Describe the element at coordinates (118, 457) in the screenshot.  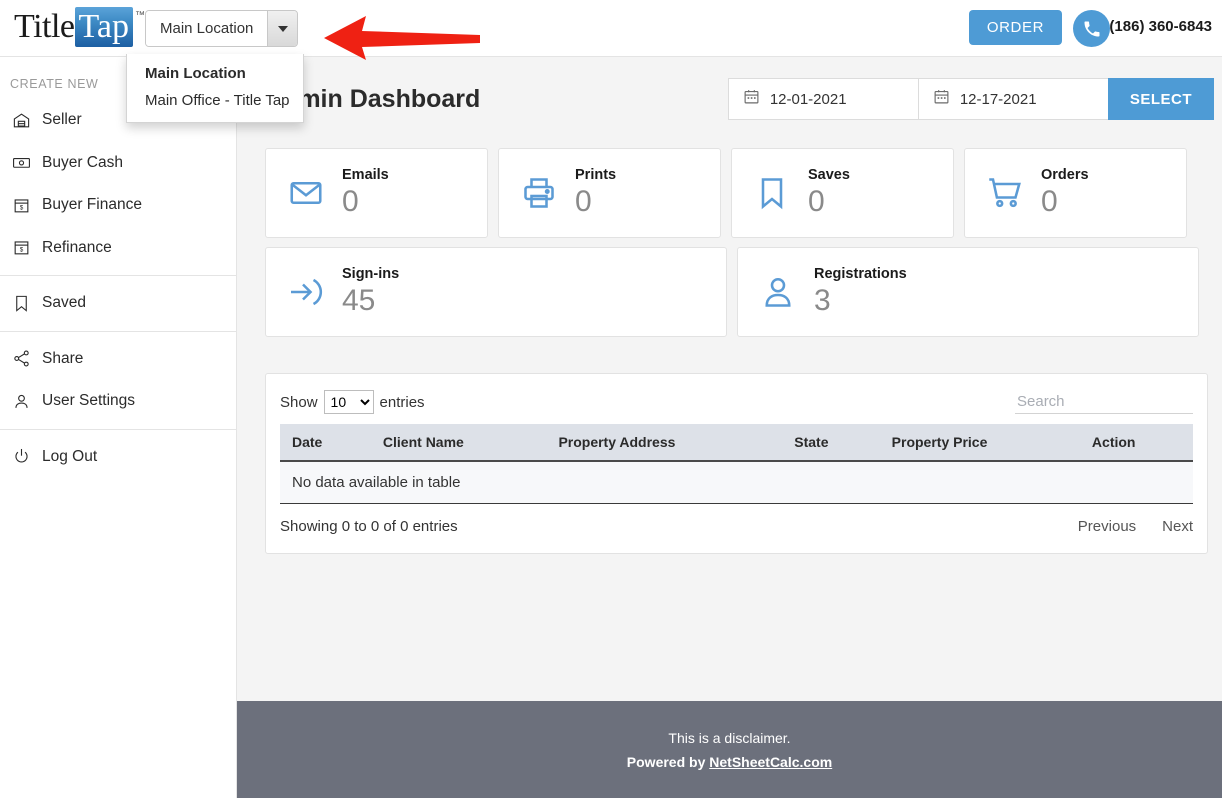
I see `sidebar-item-log-out: Log Out` at that location.